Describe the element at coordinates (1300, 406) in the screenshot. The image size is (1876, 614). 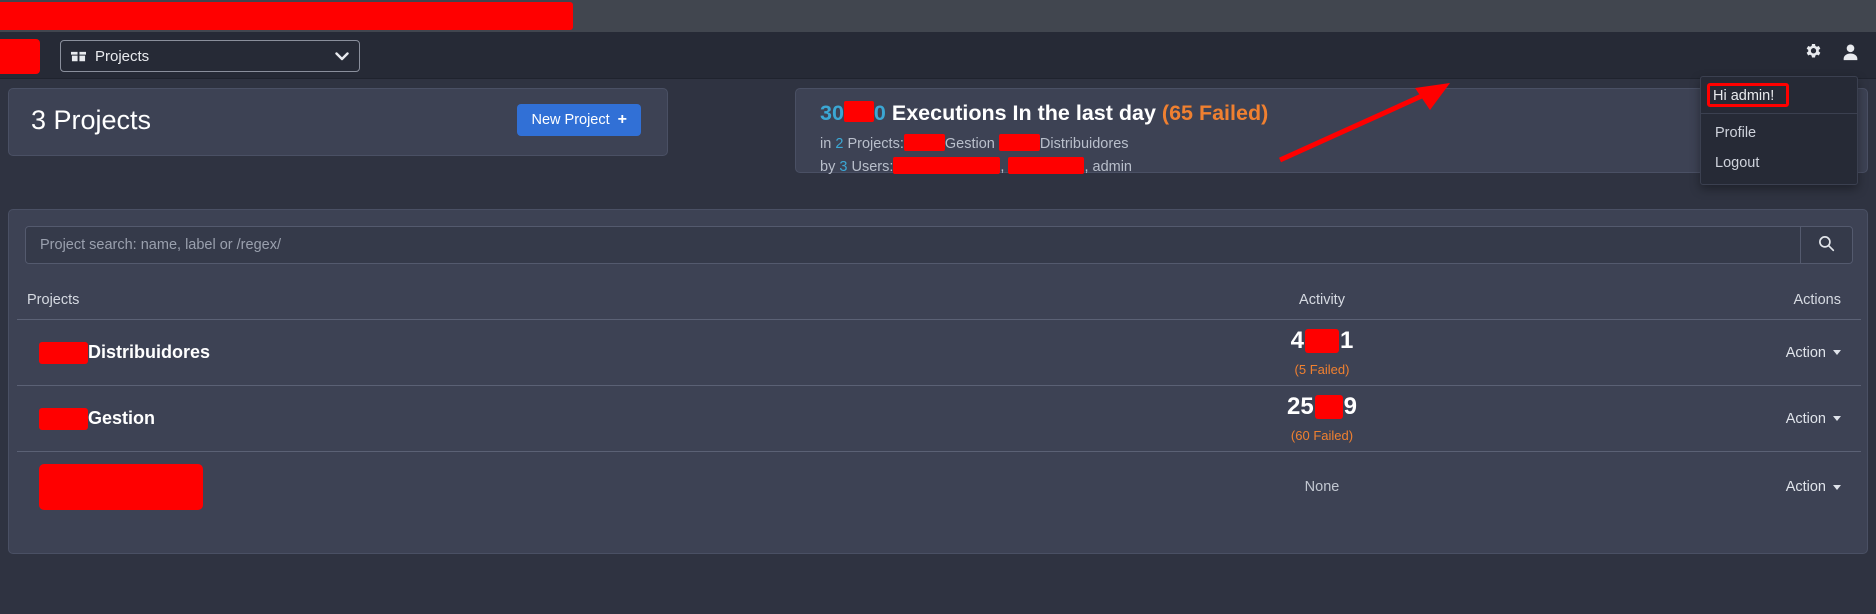
I see `activity-count-prefix: 25` at that location.